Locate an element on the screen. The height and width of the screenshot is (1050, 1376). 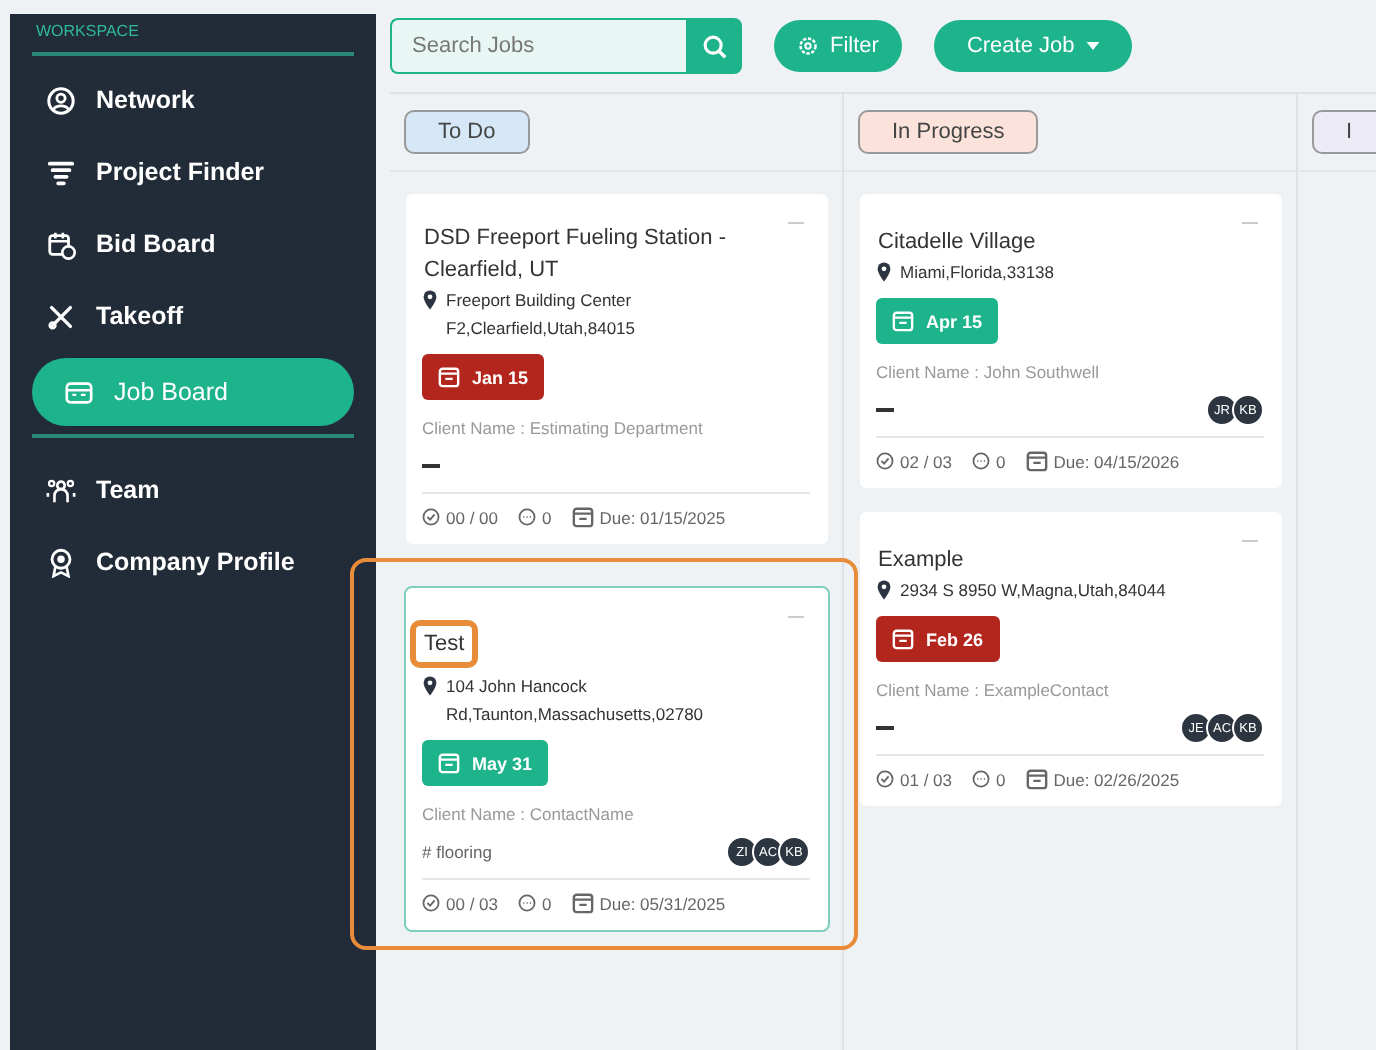
gear-icon is located at coordinates (808, 46).